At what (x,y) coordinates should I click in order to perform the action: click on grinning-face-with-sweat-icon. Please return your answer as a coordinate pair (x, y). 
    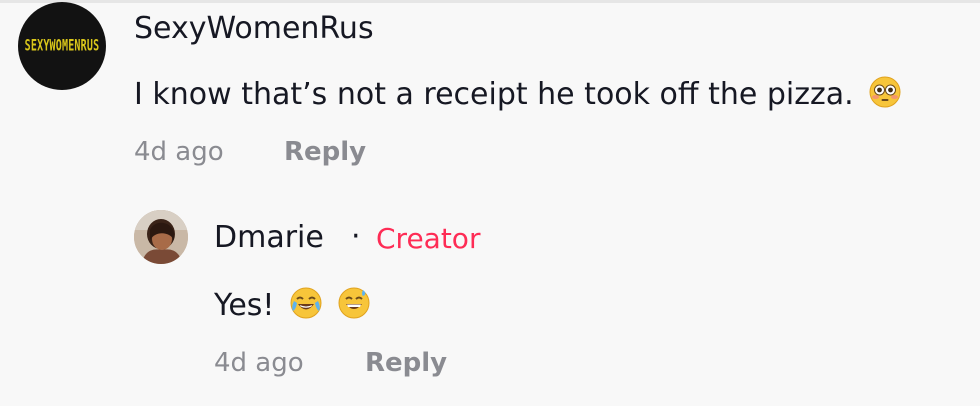
    Looking at the image, I should click on (354, 306).